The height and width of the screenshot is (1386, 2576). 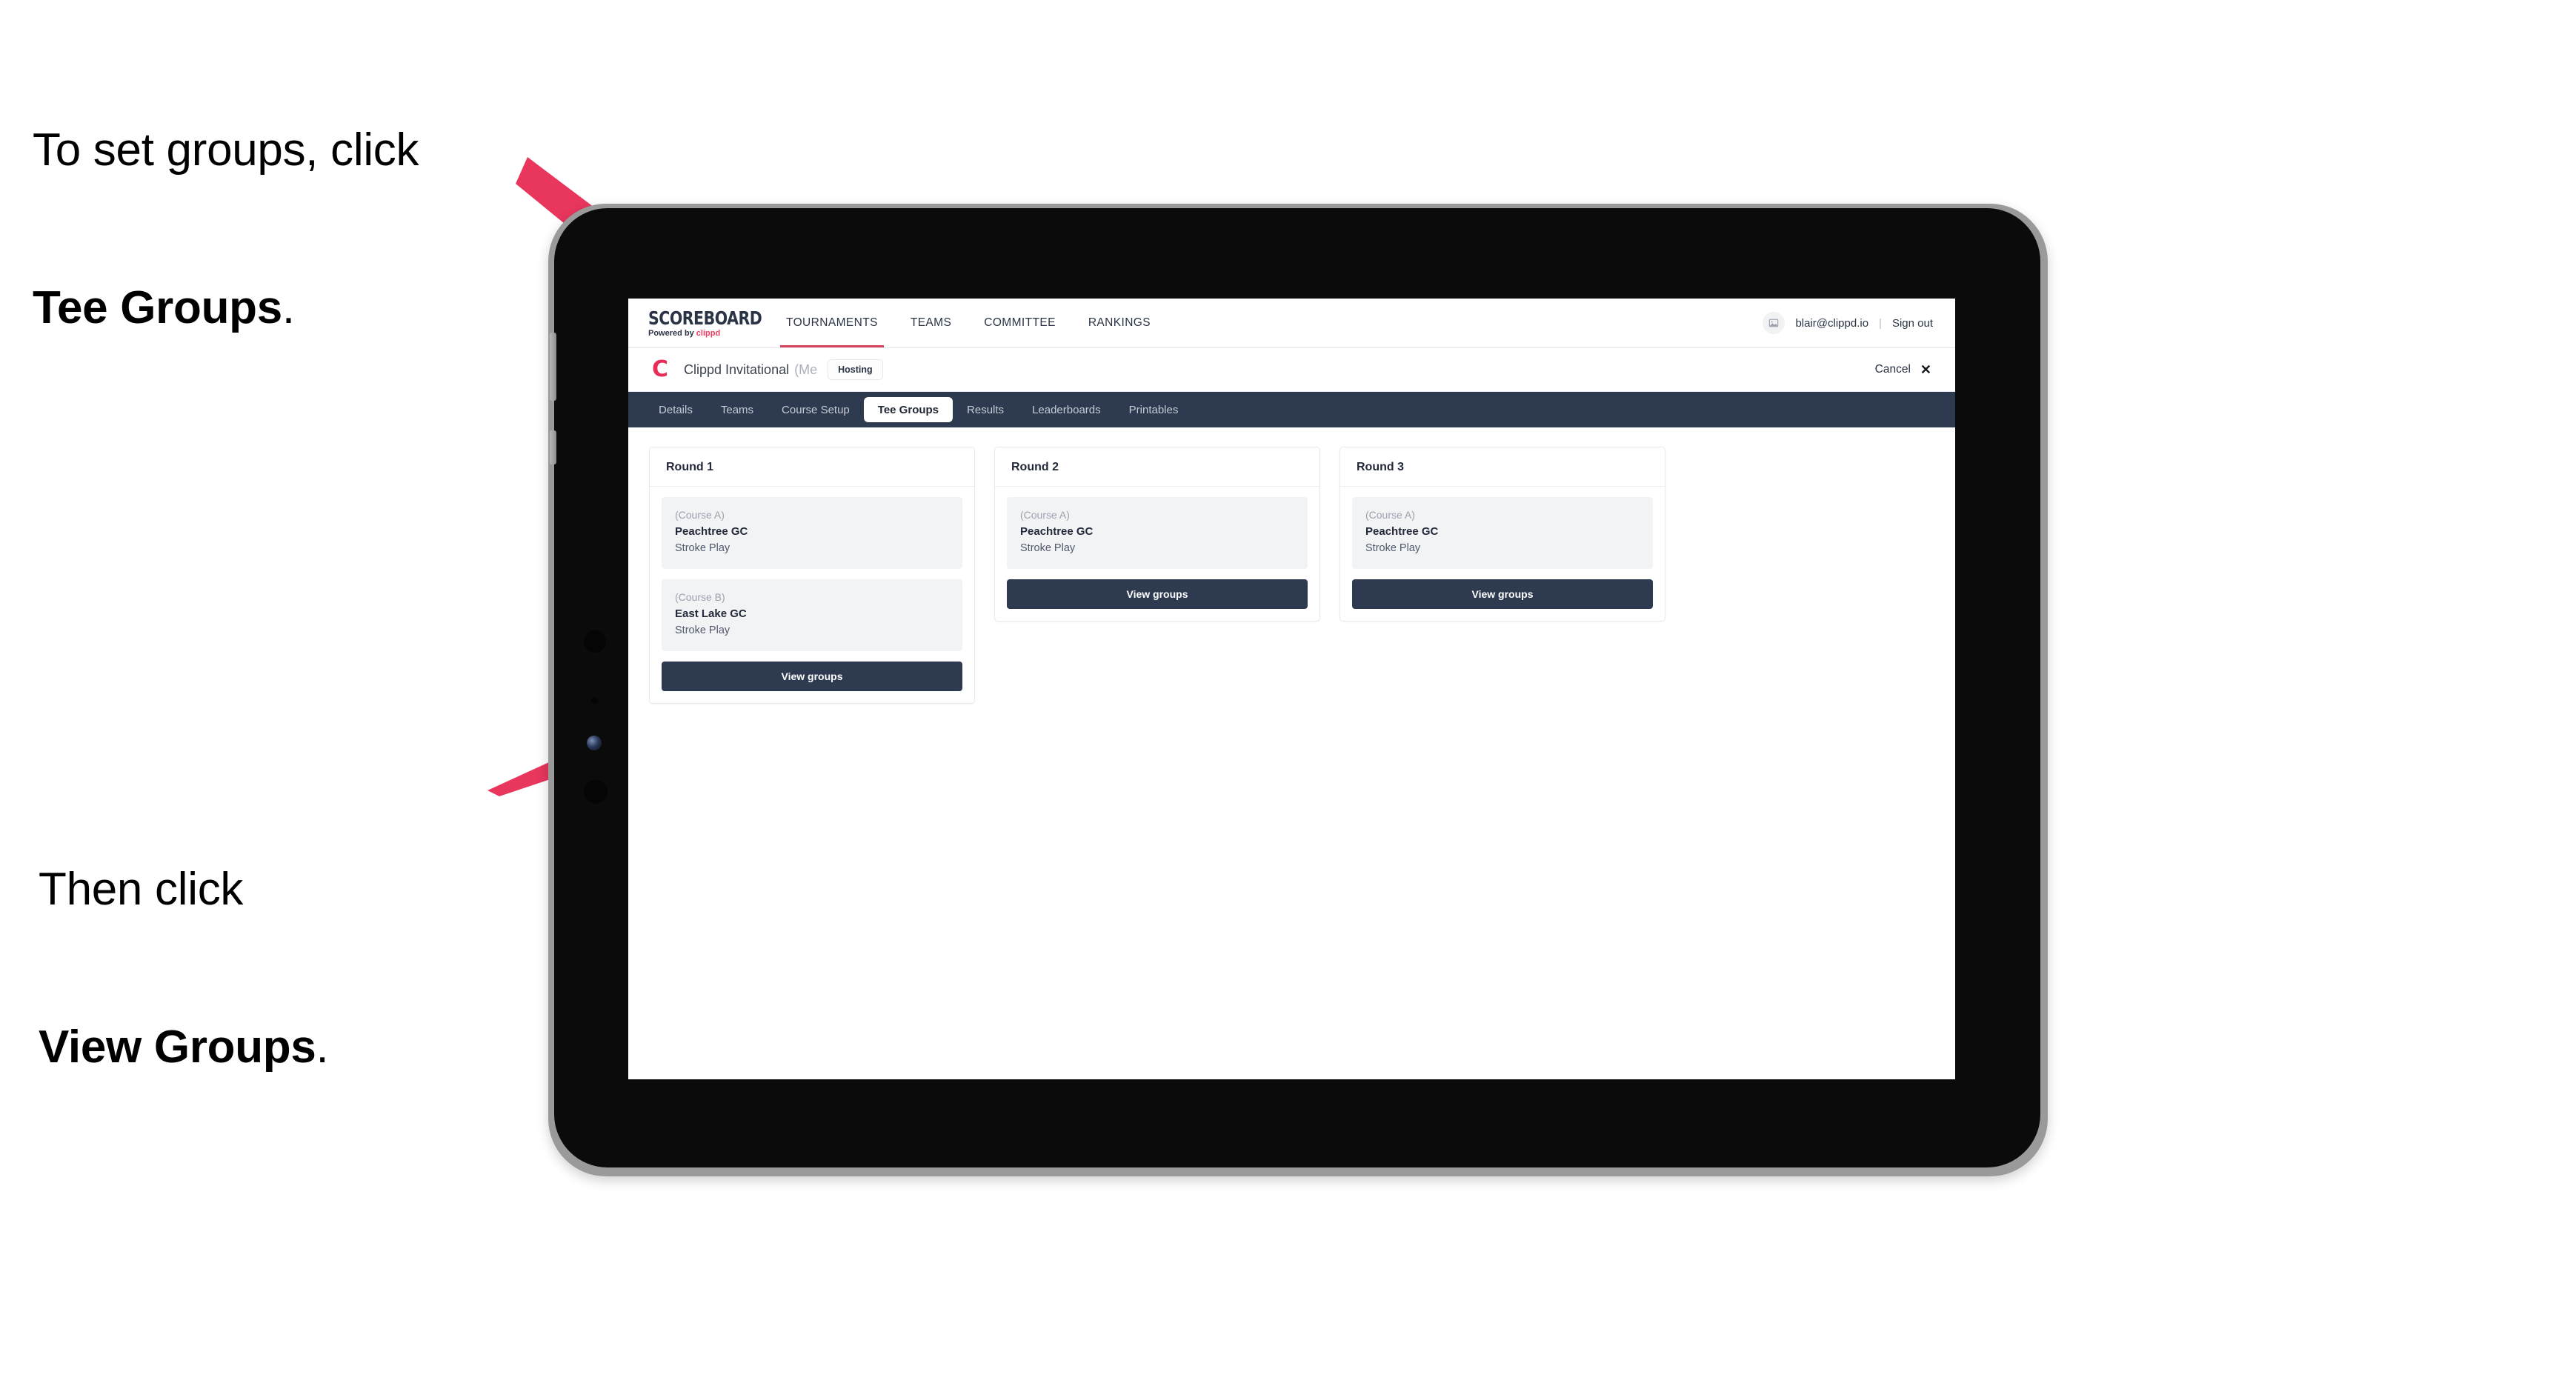 I want to click on instruction-top-line2: Tee Groups., so click(x=164, y=308).